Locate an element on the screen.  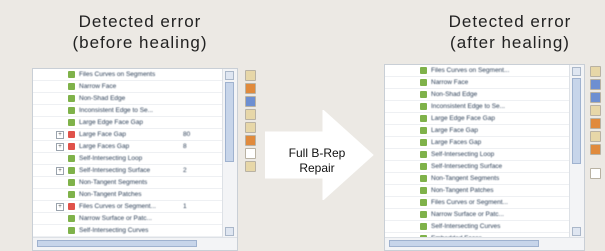
list-item-label: Narrow Face is located at coordinates (450, 82).